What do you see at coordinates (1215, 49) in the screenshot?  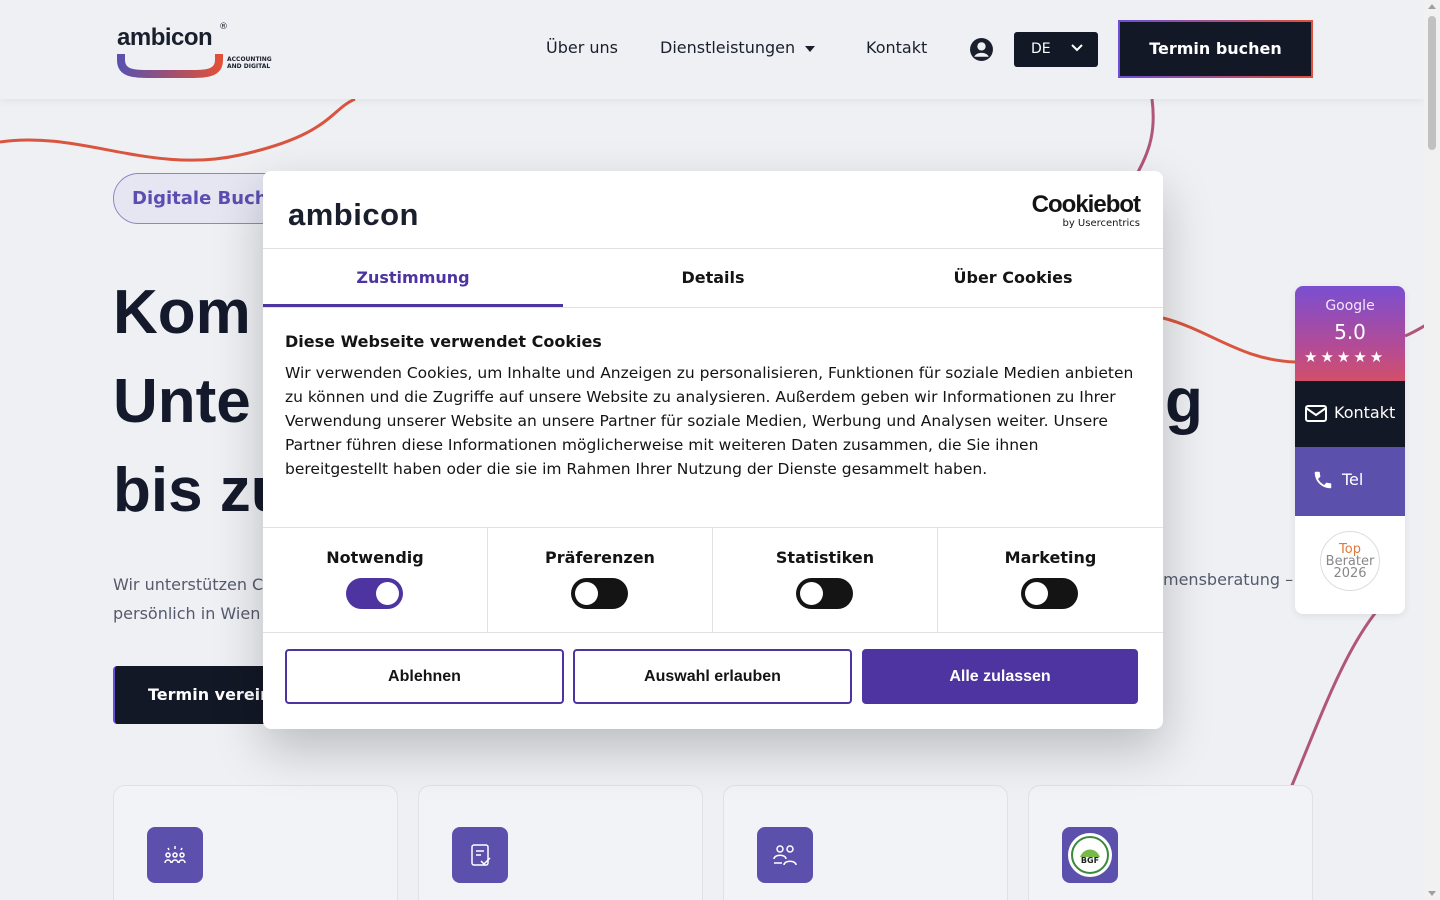 I see `book-appointment-button: Termin buchen` at bounding box center [1215, 49].